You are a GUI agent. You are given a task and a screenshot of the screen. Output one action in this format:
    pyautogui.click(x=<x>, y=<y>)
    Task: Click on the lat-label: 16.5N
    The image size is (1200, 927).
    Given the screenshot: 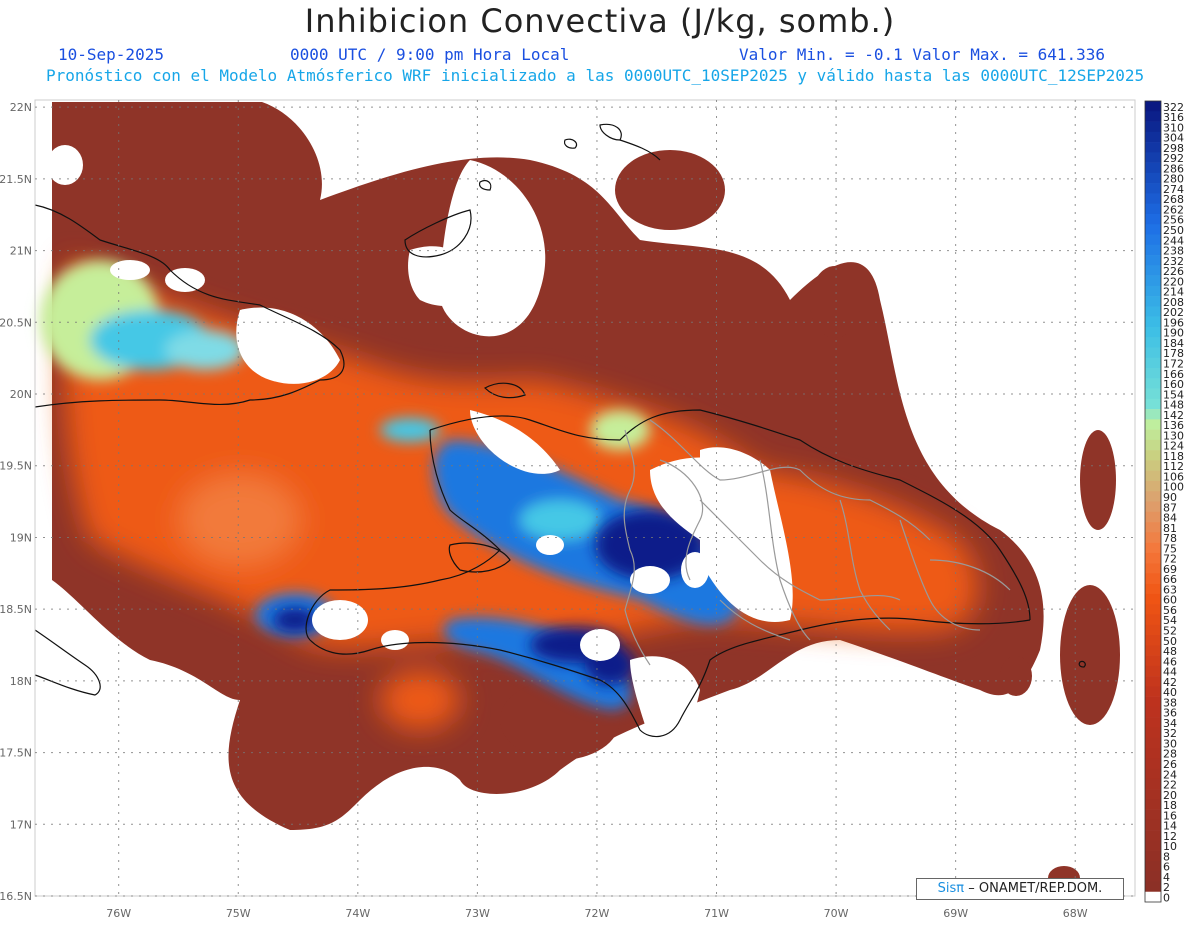 What is the action you would take?
    pyautogui.click(x=16, y=896)
    